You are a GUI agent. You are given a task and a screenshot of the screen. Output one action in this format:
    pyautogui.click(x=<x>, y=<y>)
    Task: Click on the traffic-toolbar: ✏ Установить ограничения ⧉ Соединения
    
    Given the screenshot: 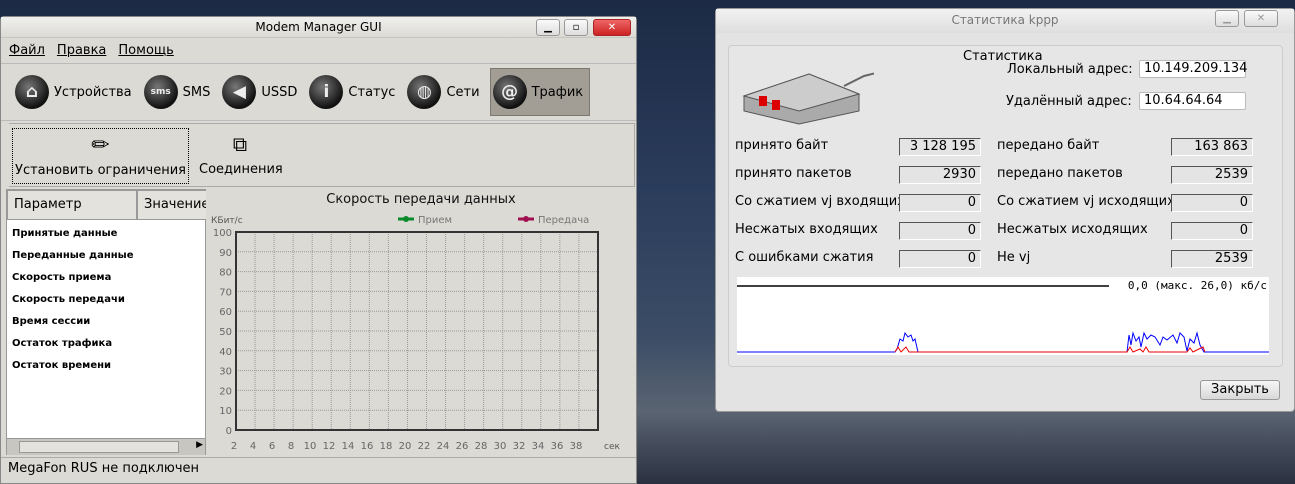 What is the action you would take?
    pyautogui.click(x=322, y=155)
    